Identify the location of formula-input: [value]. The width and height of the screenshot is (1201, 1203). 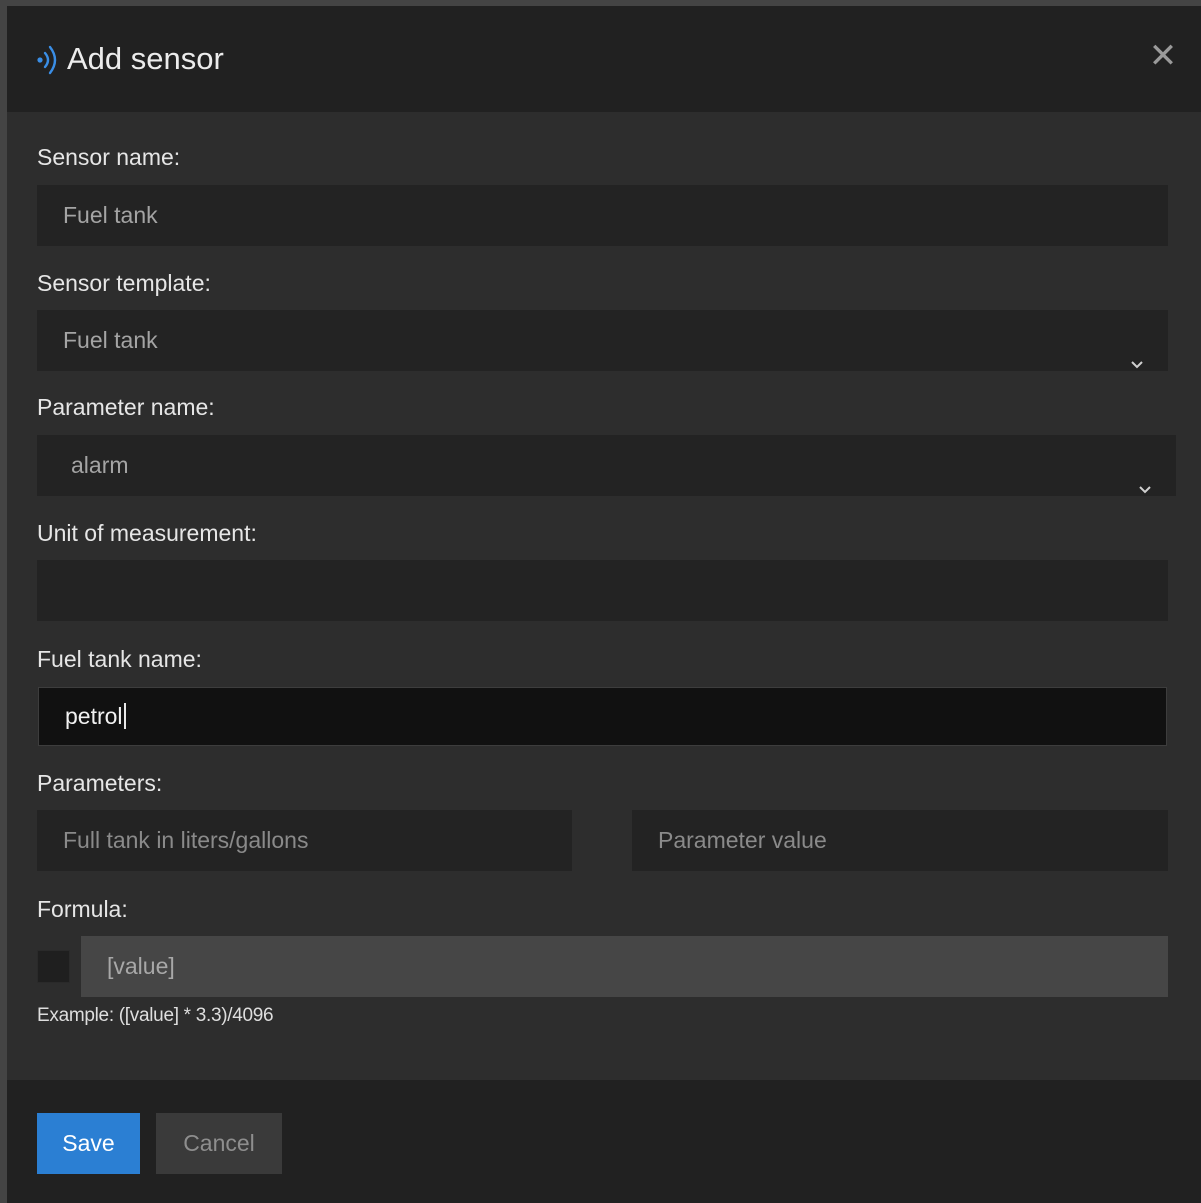
(624, 966).